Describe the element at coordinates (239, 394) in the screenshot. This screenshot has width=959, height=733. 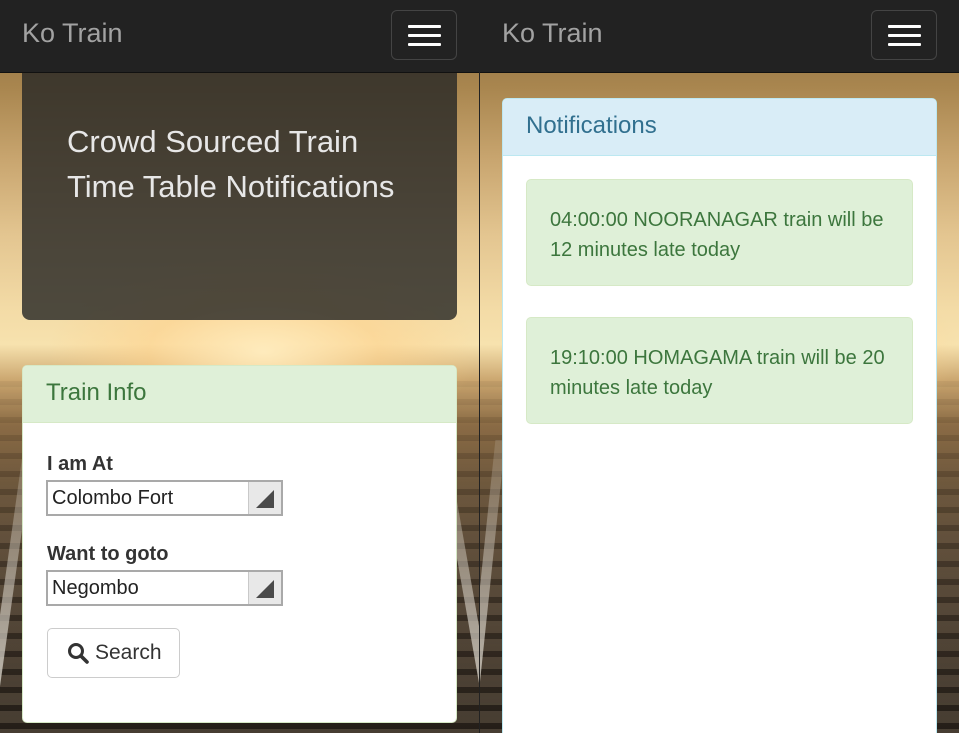
I see `panel-title: Train Info` at that location.